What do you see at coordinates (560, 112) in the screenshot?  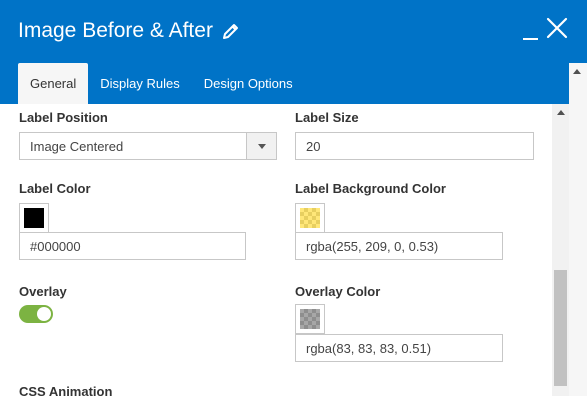 I see `scroll-up-icon` at bounding box center [560, 112].